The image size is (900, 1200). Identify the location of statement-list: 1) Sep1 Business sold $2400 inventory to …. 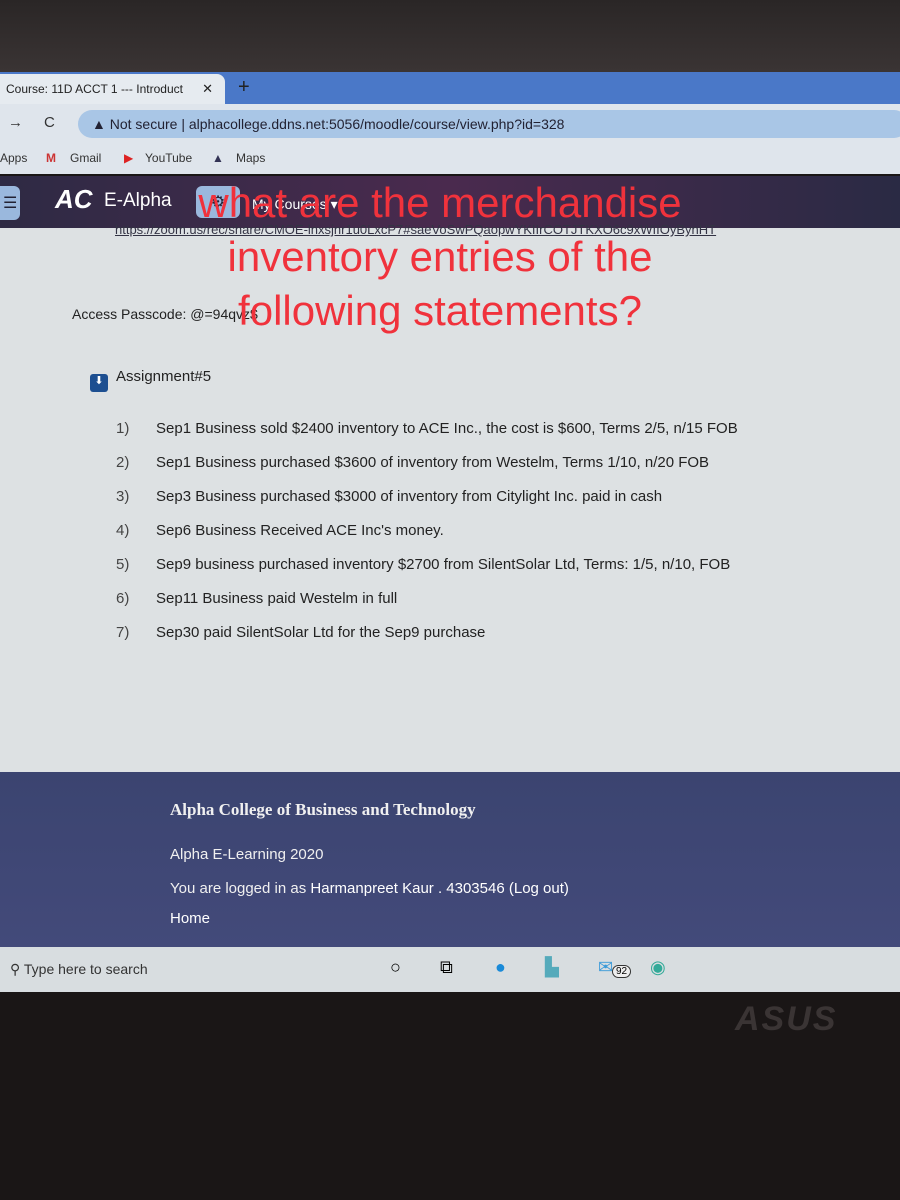
(427, 539).